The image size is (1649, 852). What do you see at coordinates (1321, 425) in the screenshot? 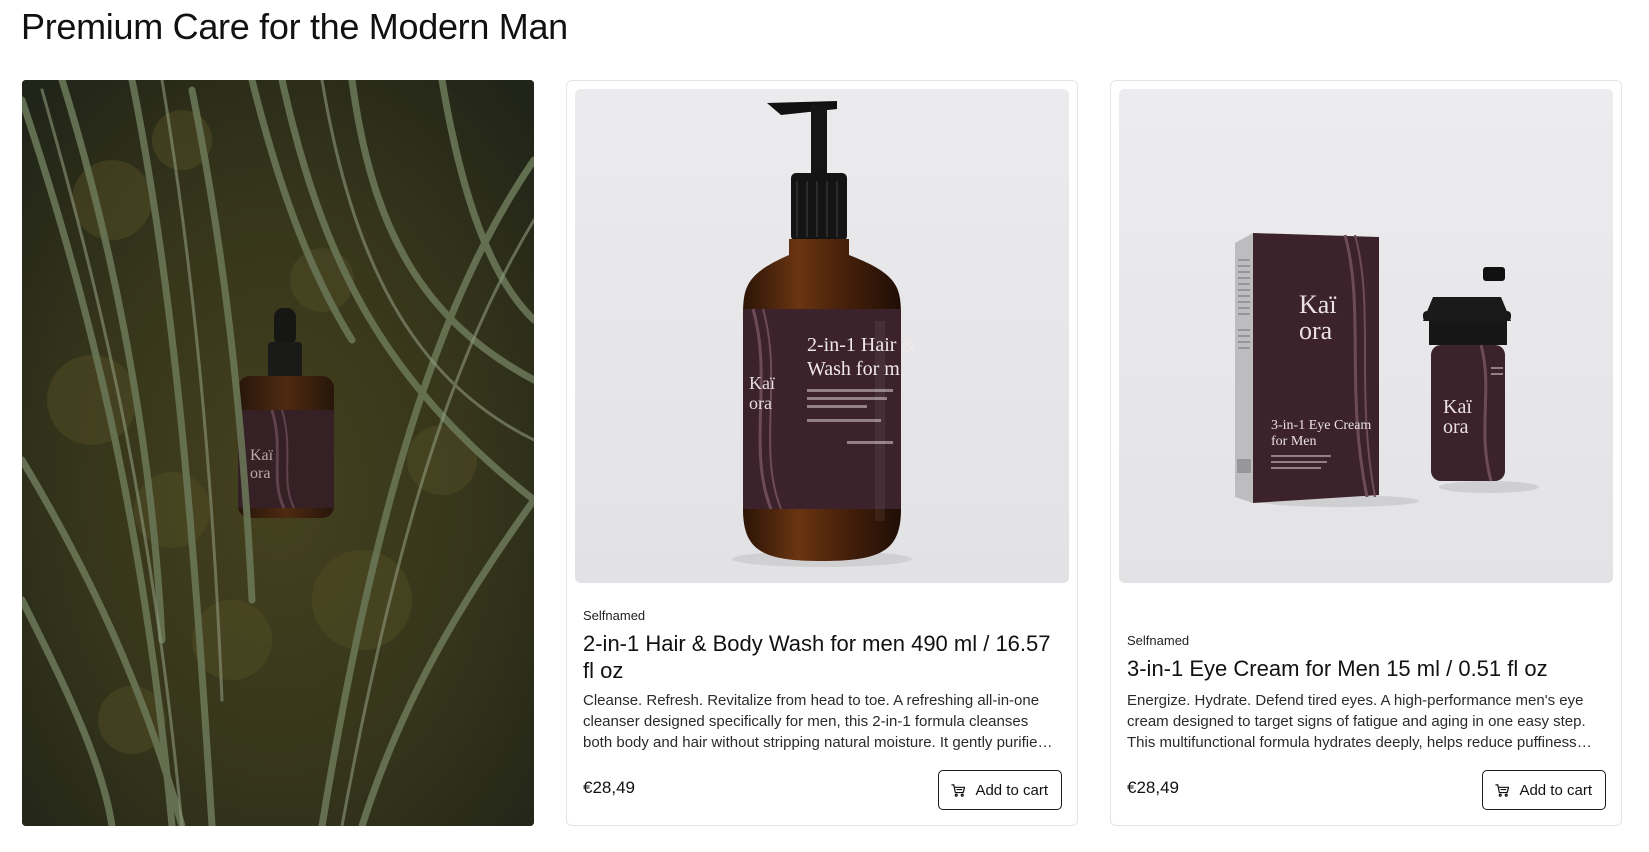
I see `svg-text: 3-in-1 Eye Cream` at bounding box center [1321, 425].